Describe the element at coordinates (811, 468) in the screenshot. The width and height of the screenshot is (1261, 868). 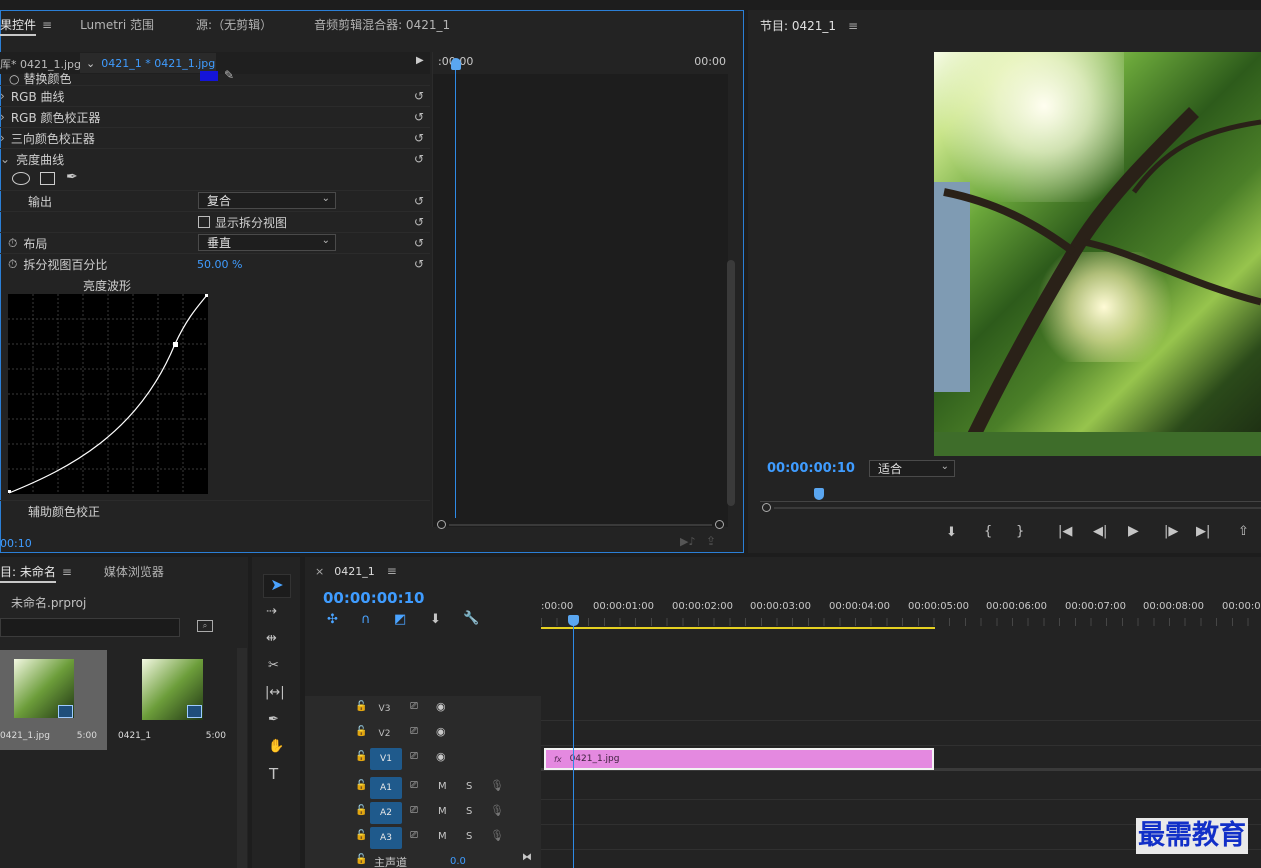
I see `program-timecode: 00:00:00:10` at that location.